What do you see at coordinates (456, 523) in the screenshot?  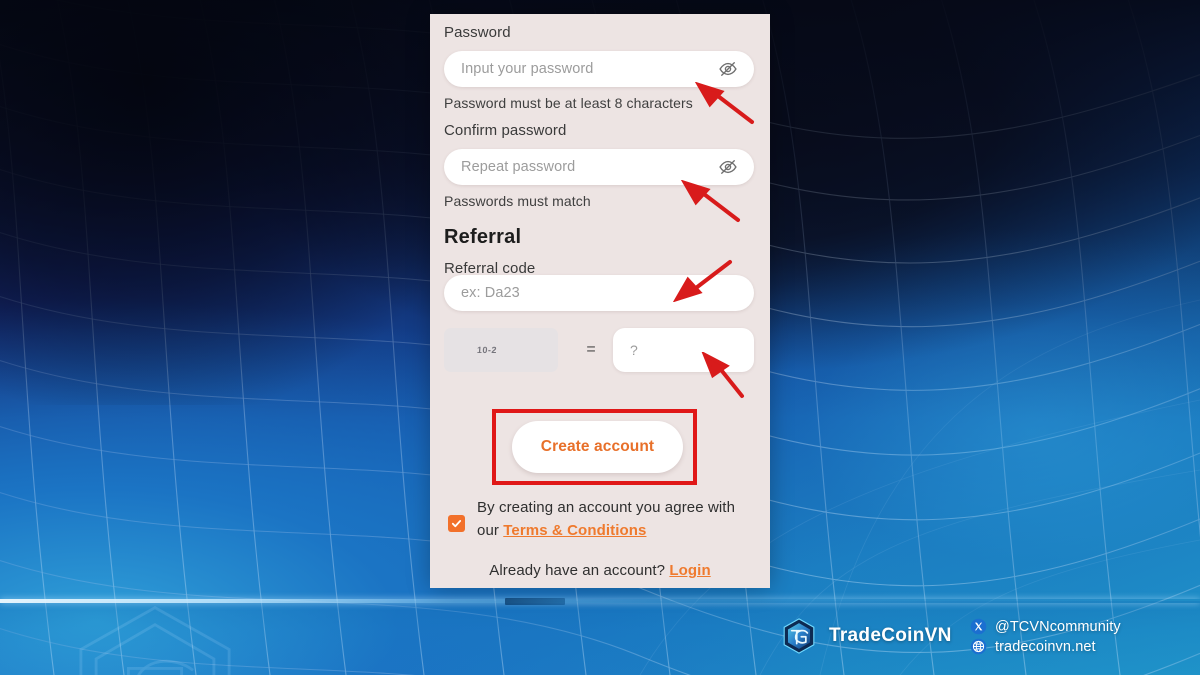 I see `terms-checkbox` at bounding box center [456, 523].